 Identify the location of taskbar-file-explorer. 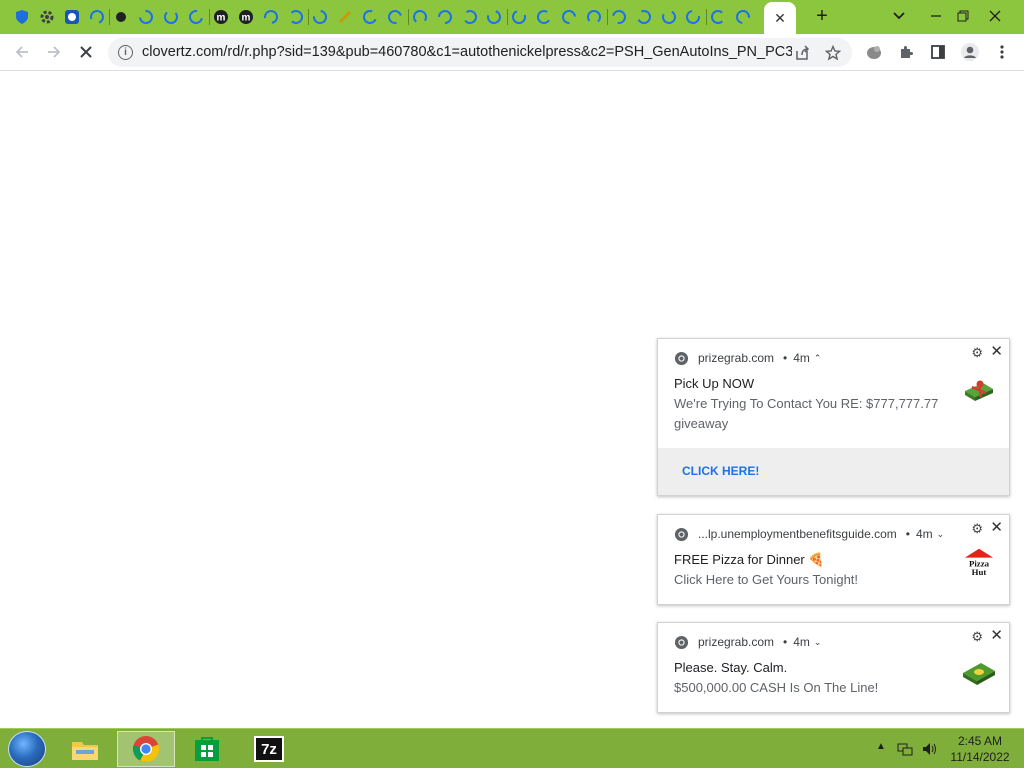
(85, 749).